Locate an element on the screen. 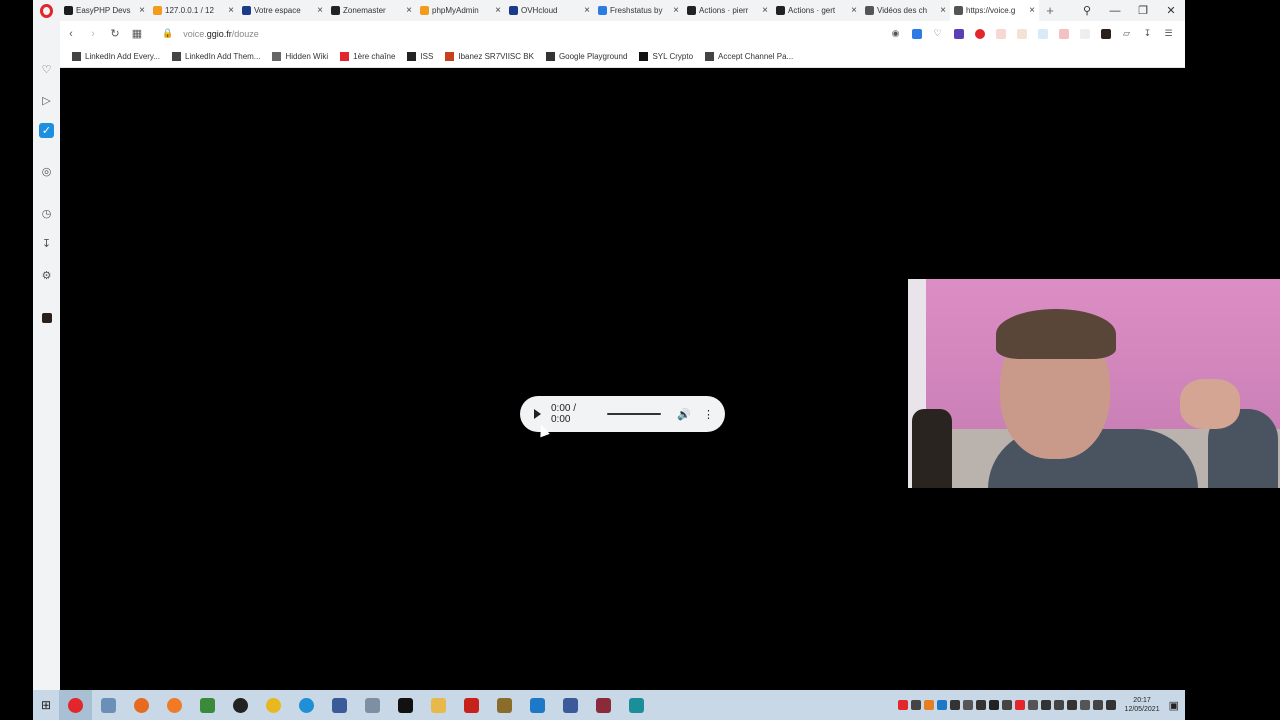  taskbar-app-git is located at coordinates (207, 705).